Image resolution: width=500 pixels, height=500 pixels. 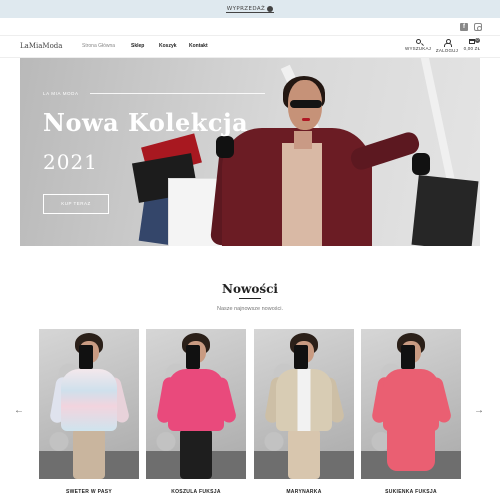 I want to click on cart-count-badge: 0, so click(x=477, y=40).